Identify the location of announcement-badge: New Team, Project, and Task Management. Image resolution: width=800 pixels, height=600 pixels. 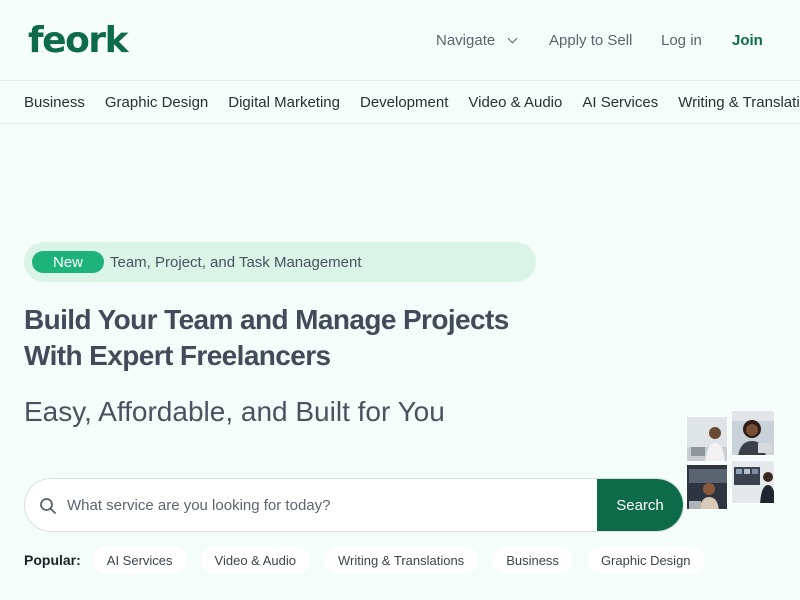
(280, 262).